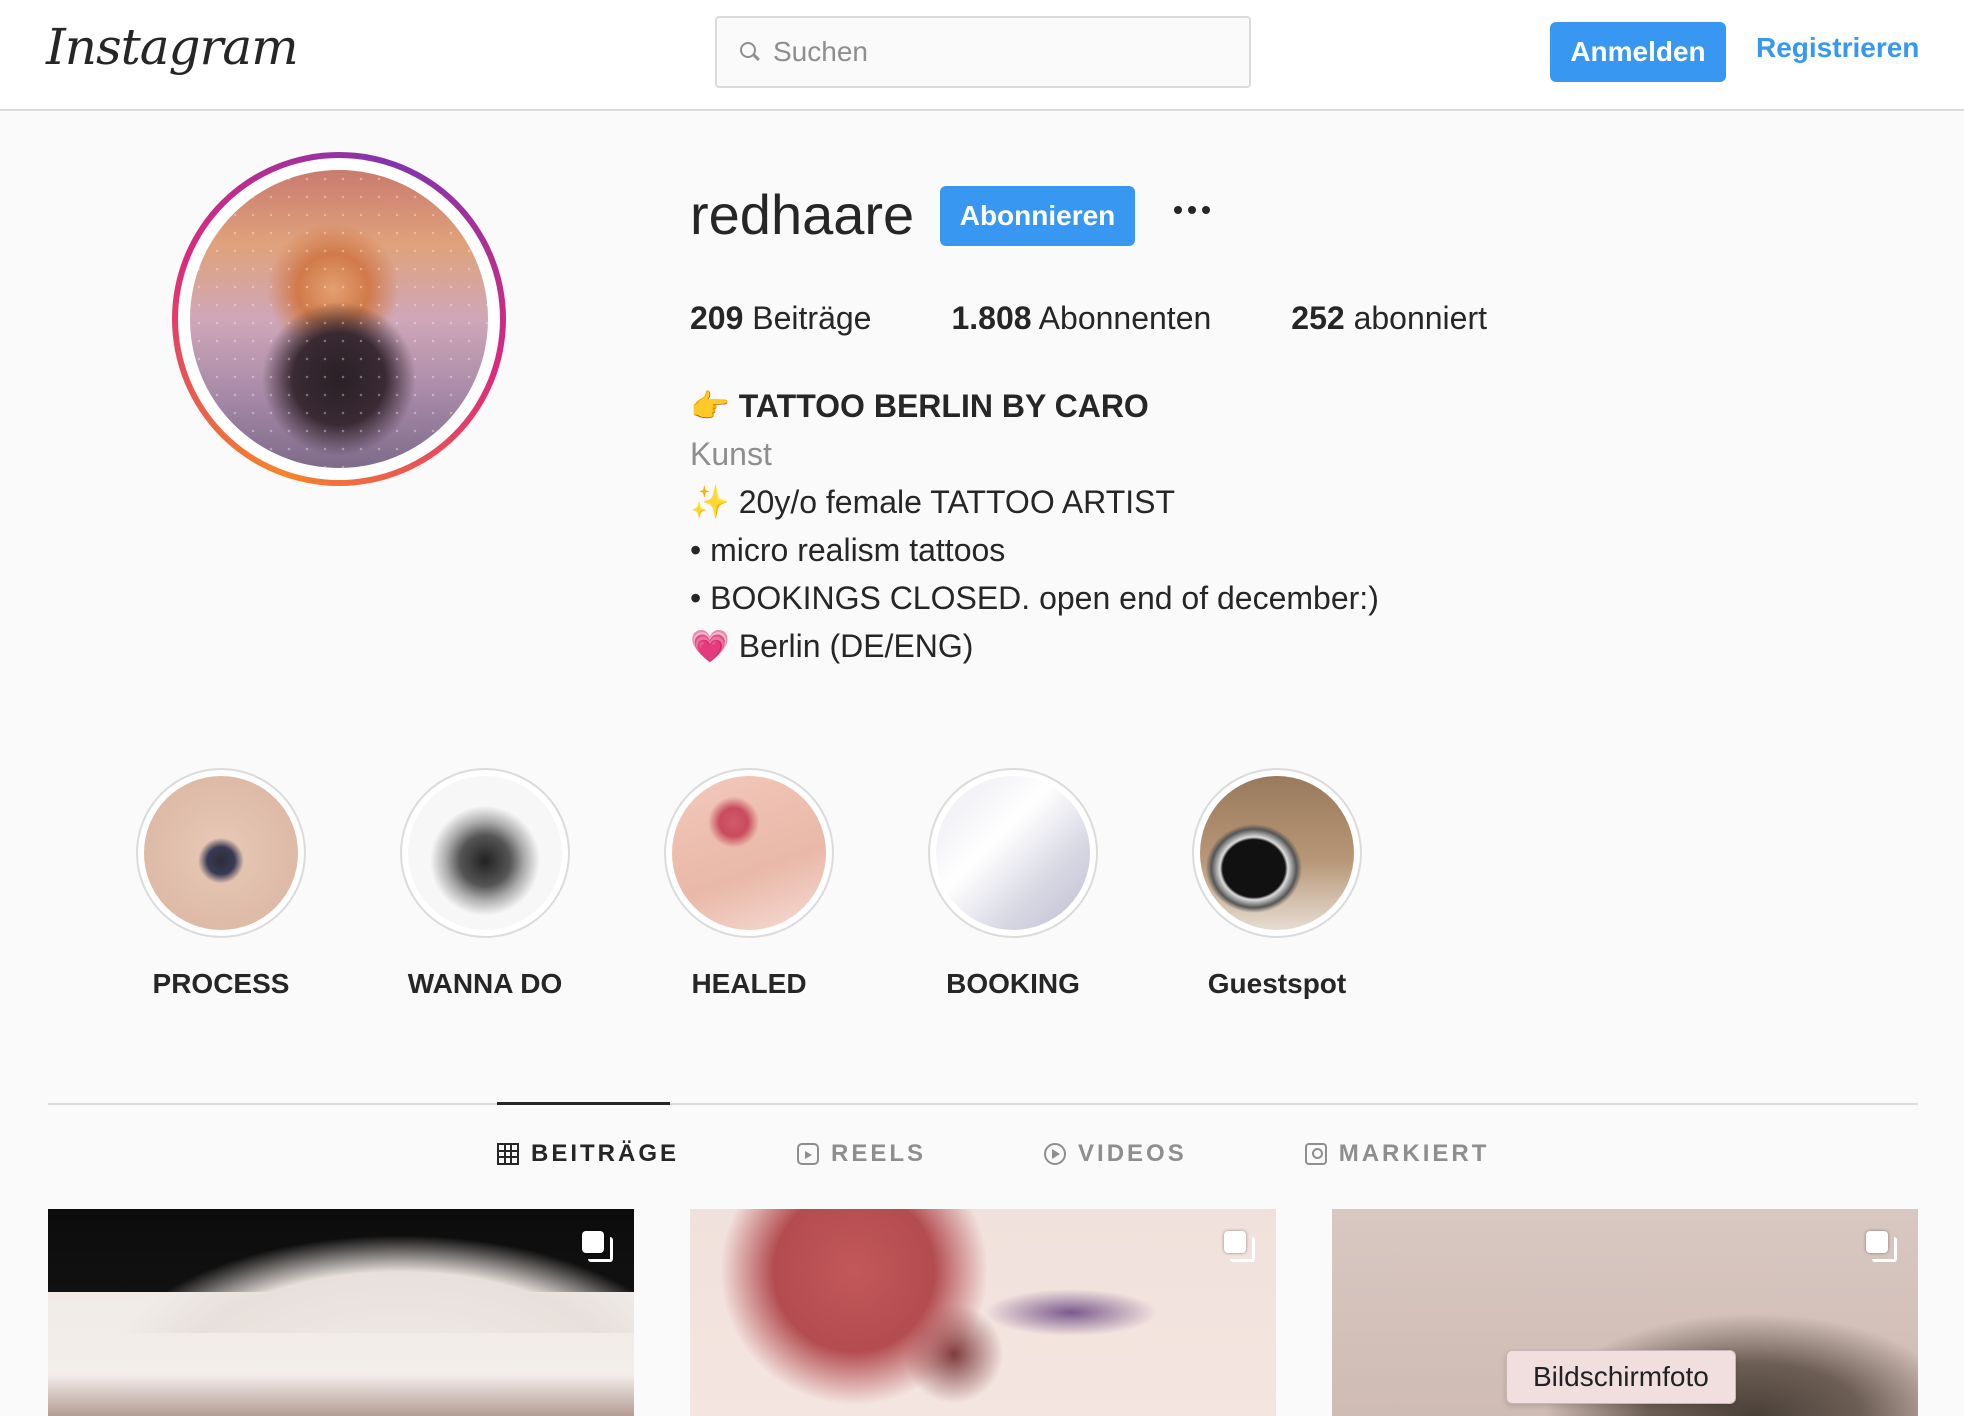  What do you see at coordinates (508, 1154) in the screenshot?
I see `grid-icon` at bounding box center [508, 1154].